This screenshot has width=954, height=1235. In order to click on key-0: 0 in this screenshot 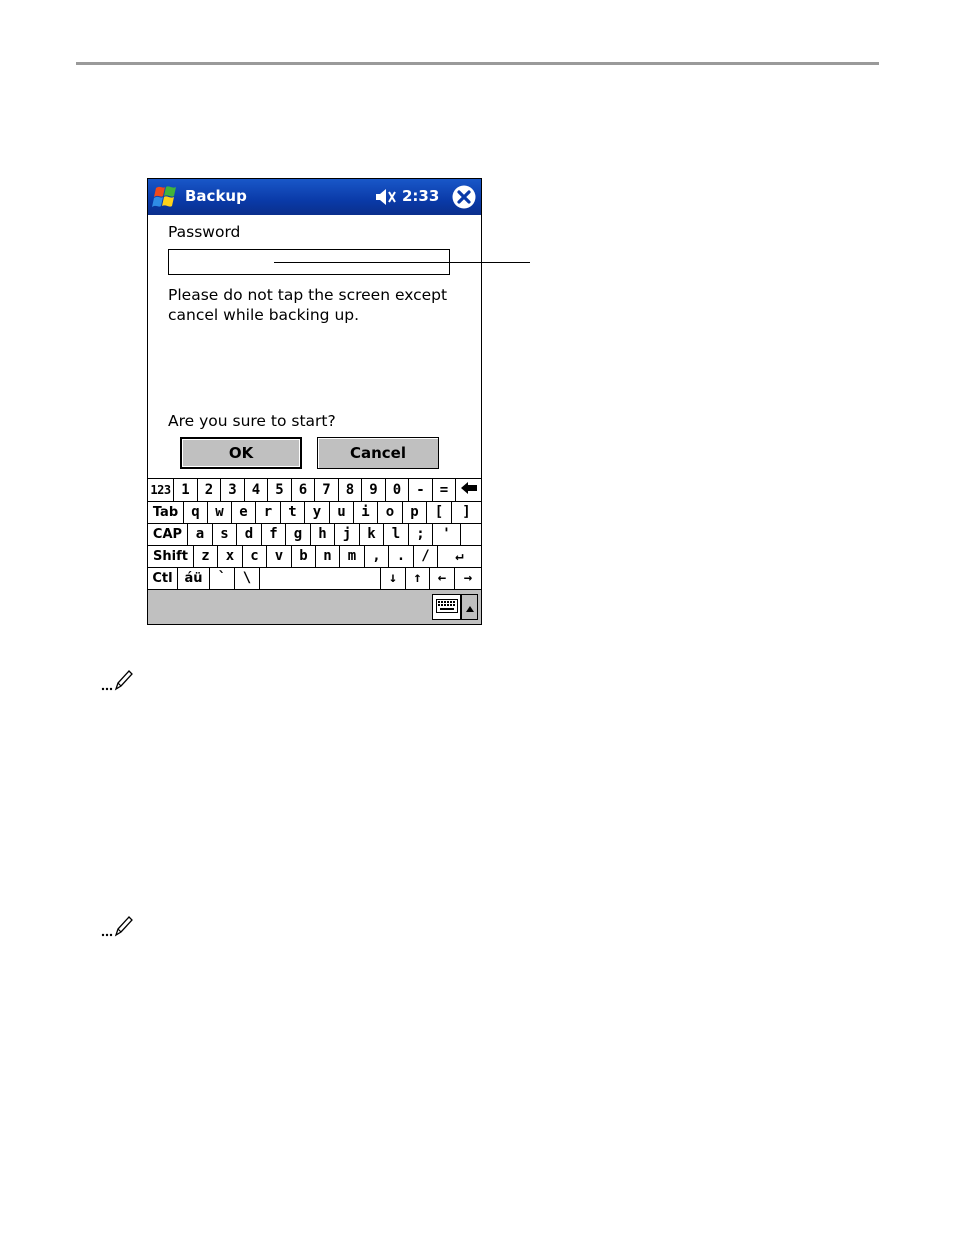, I will do `click(397, 490)`.